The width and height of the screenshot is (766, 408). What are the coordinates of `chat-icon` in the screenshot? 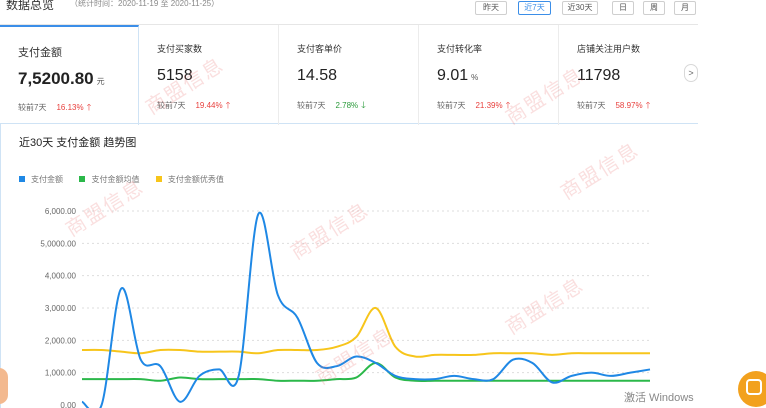 It's located at (754, 387).